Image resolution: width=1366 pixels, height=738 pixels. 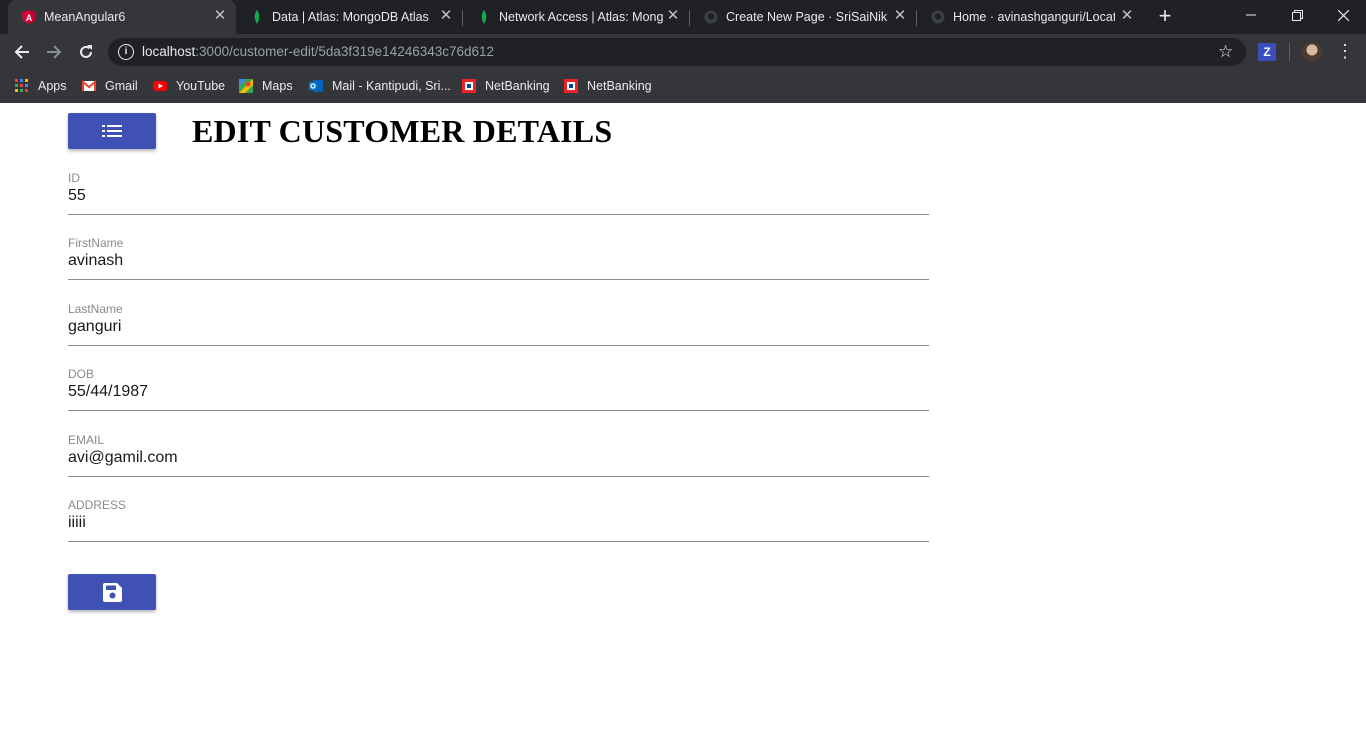 What do you see at coordinates (21, 85) in the screenshot?
I see `apps-grid-icon` at bounding box center [21, 85].